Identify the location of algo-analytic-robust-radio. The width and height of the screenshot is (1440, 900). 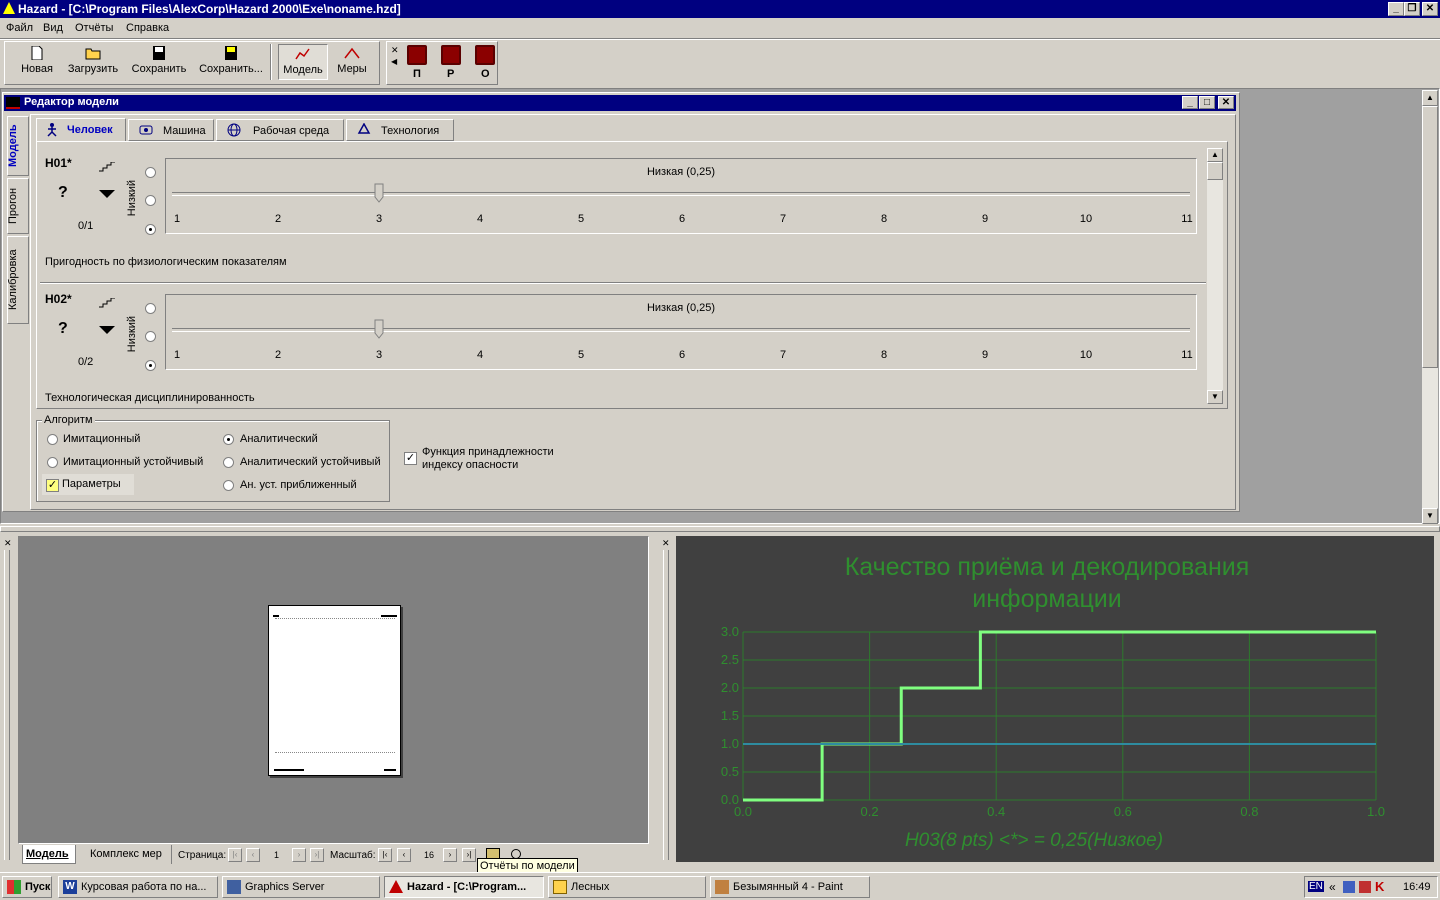
(228, 462).